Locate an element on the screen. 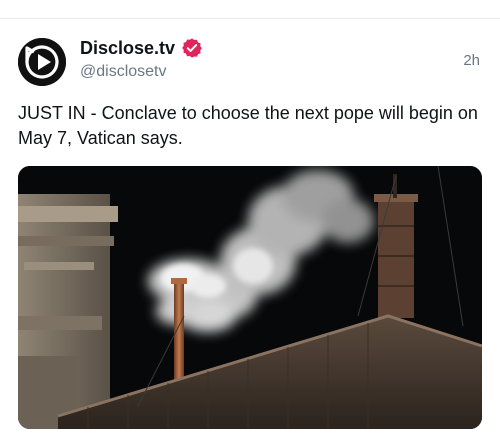 The image size is (500, 439). play-button-logo-icon is located at coordinates (42, 62).